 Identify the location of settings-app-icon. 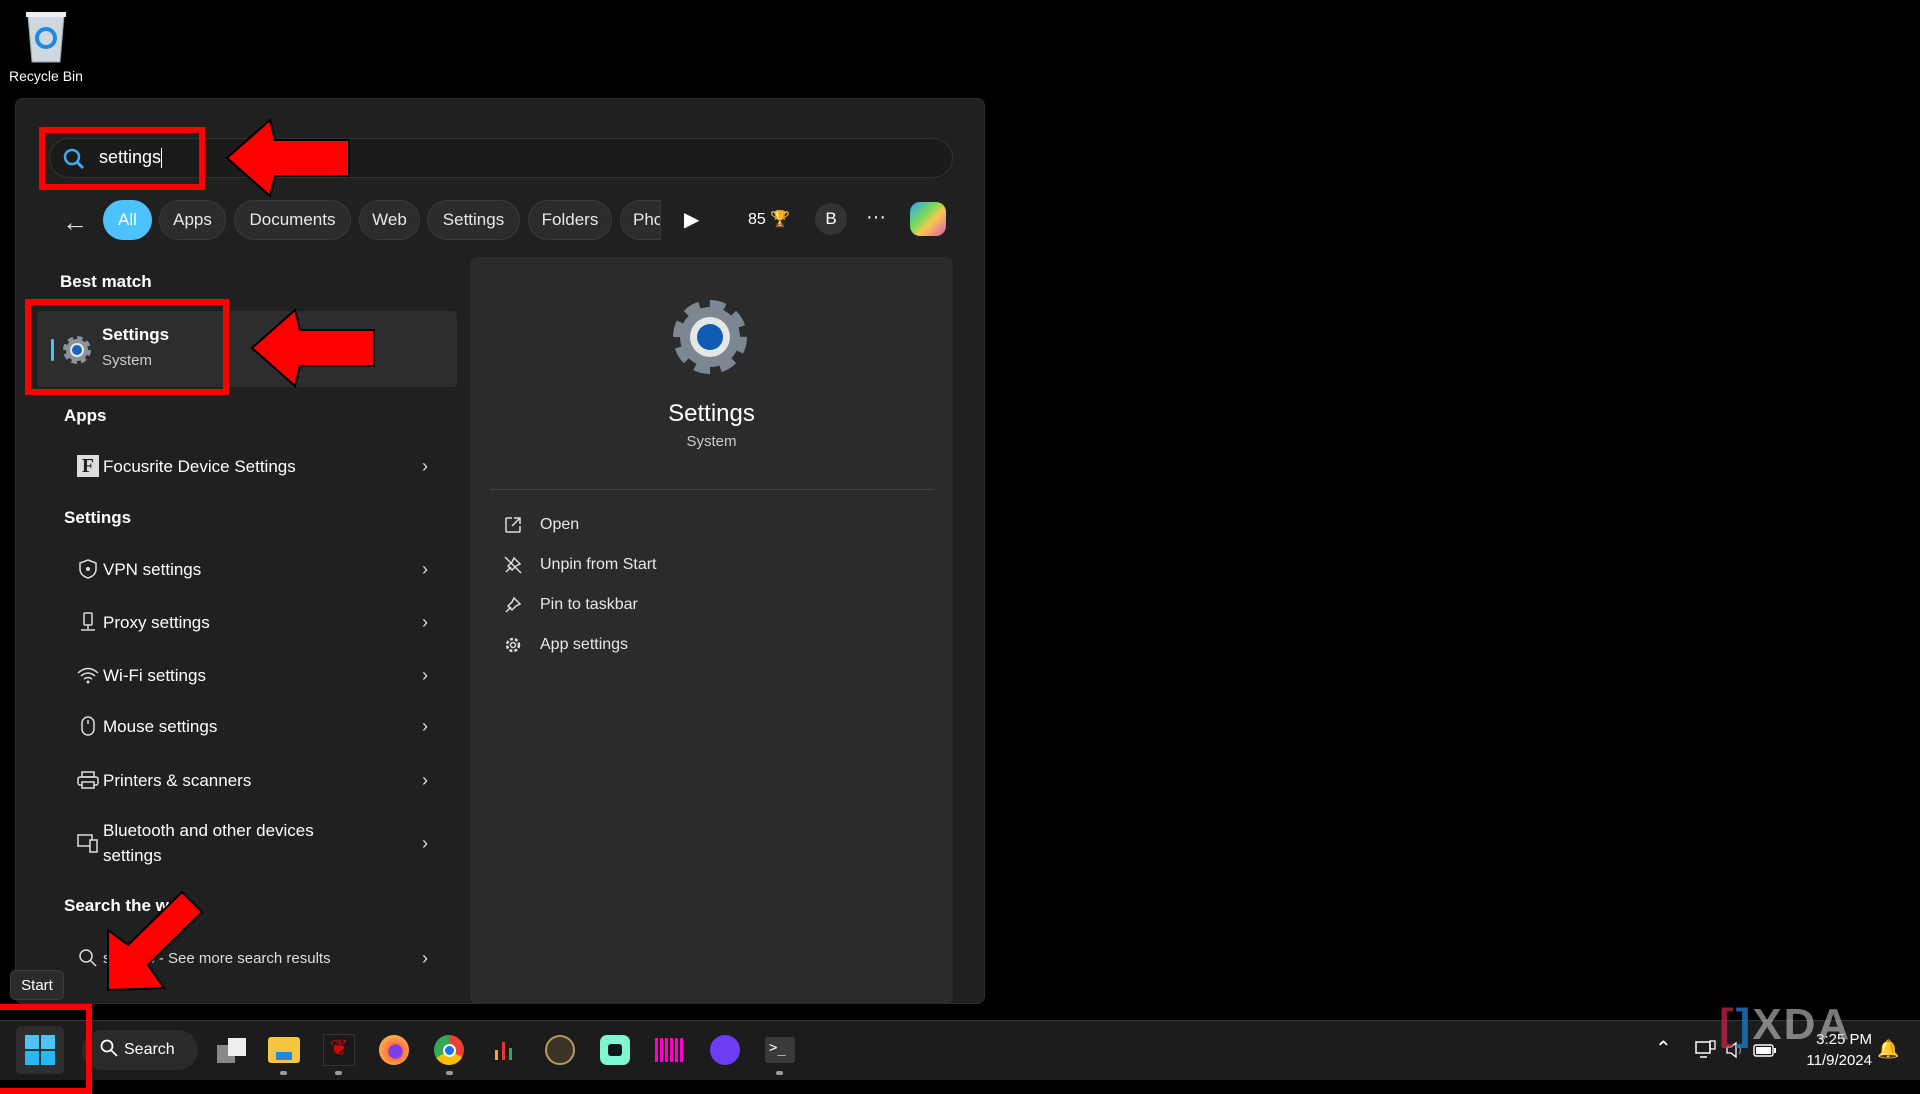
(710, 339).